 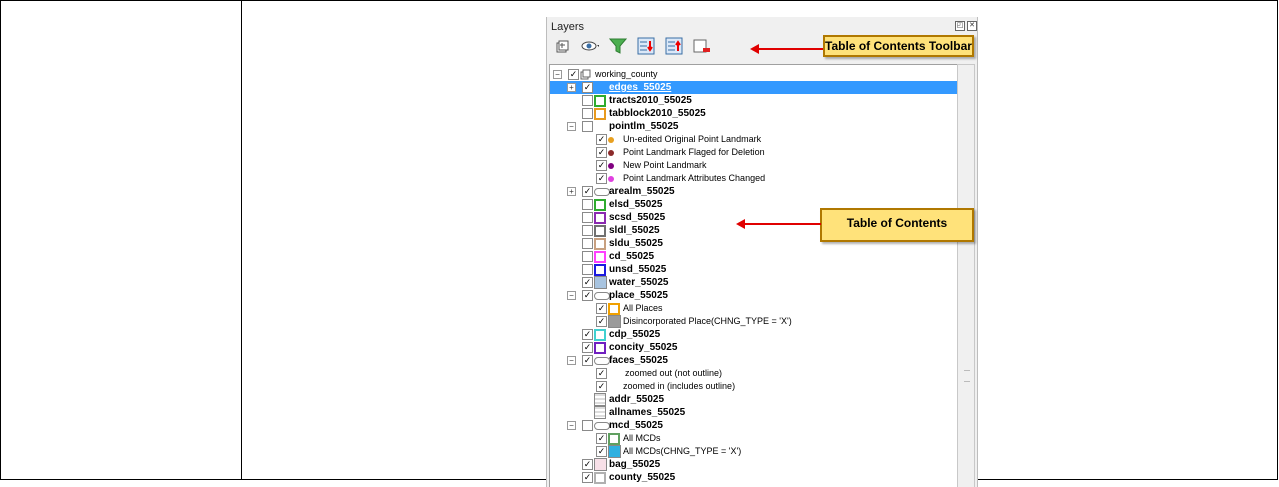 I want to click on layer-tree-item: ✓ All MCDs(CHNG_TYPE = 'X'), so click(x=754, y=451).